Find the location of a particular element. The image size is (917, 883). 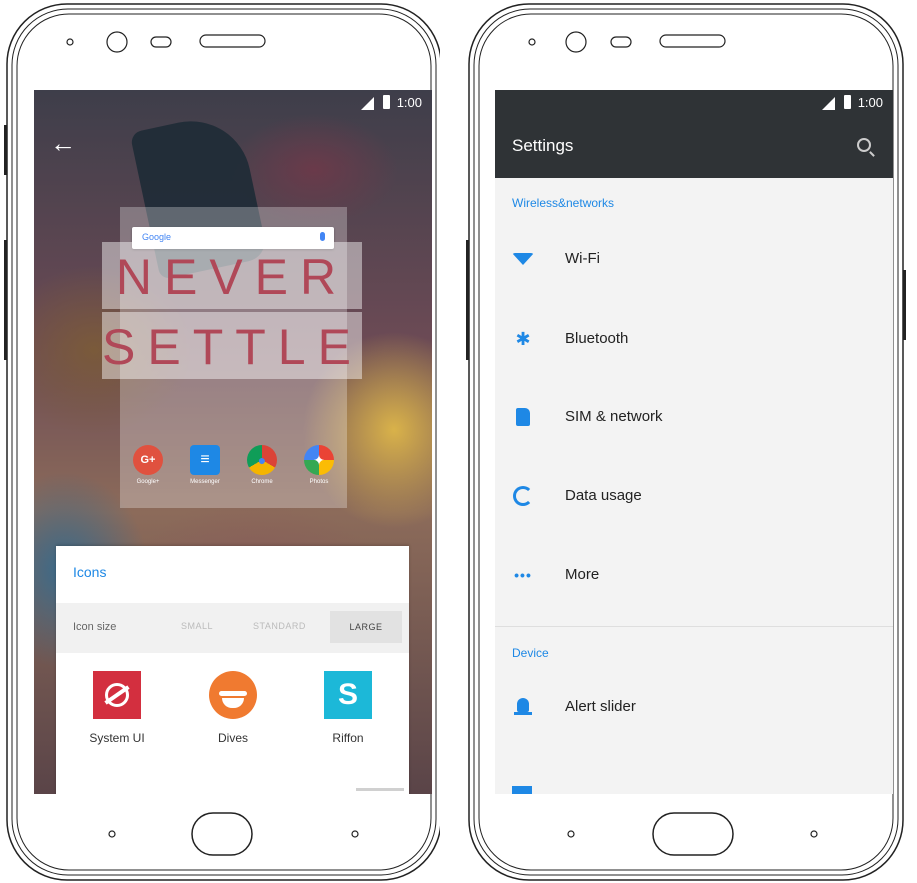

preview-dock: G+ Google+ ≡ Messenger ● Chrome ✦ Photos is located at coordinates (233, 475).